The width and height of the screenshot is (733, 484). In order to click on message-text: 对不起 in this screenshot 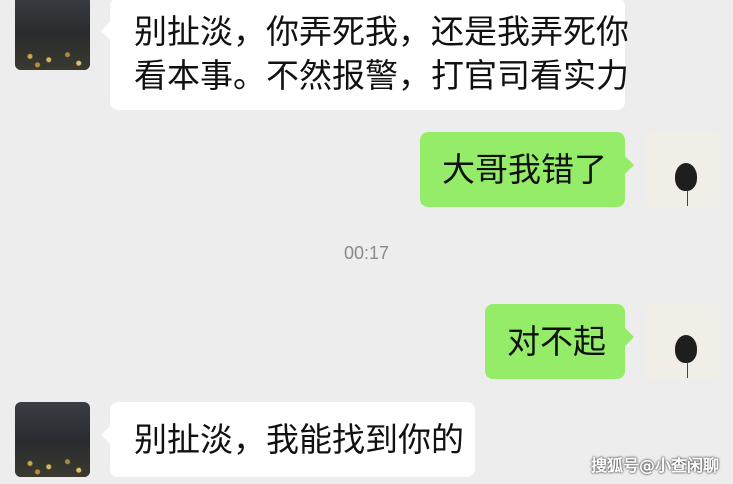, I will do `click(556, 341)`.